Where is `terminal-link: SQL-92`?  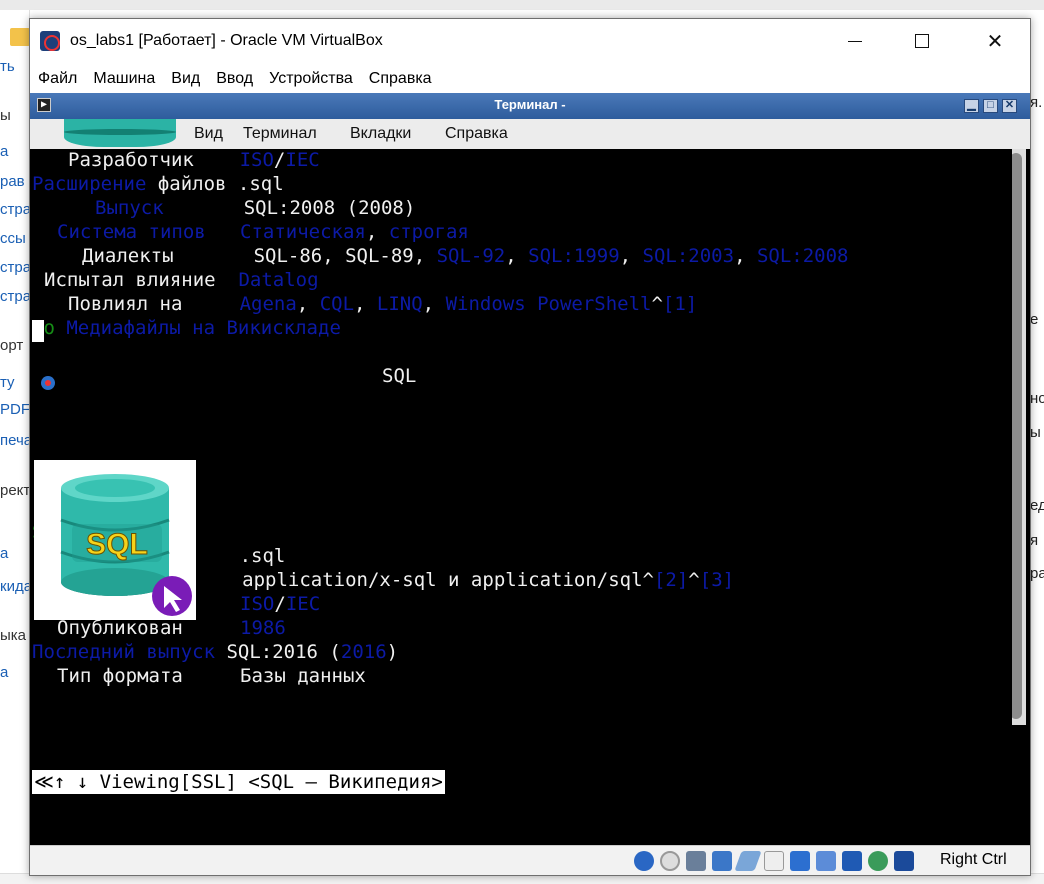
terminal-link: SQL-92 is located at coordinates (471, 256).